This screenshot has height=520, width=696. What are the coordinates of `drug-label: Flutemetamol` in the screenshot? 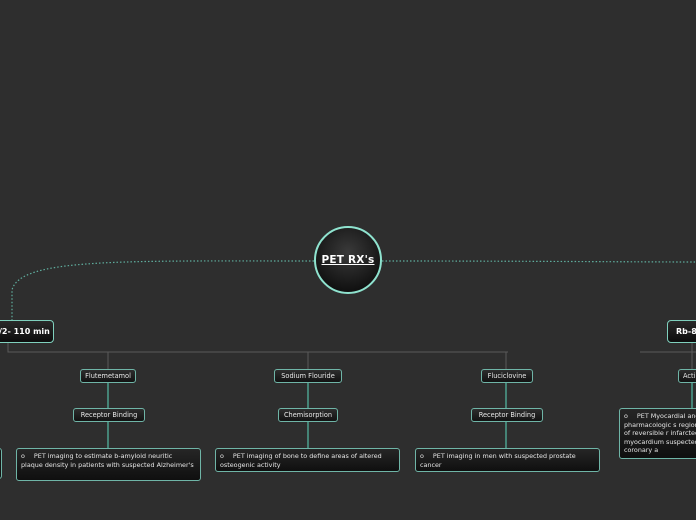 It's located at (108, 376).